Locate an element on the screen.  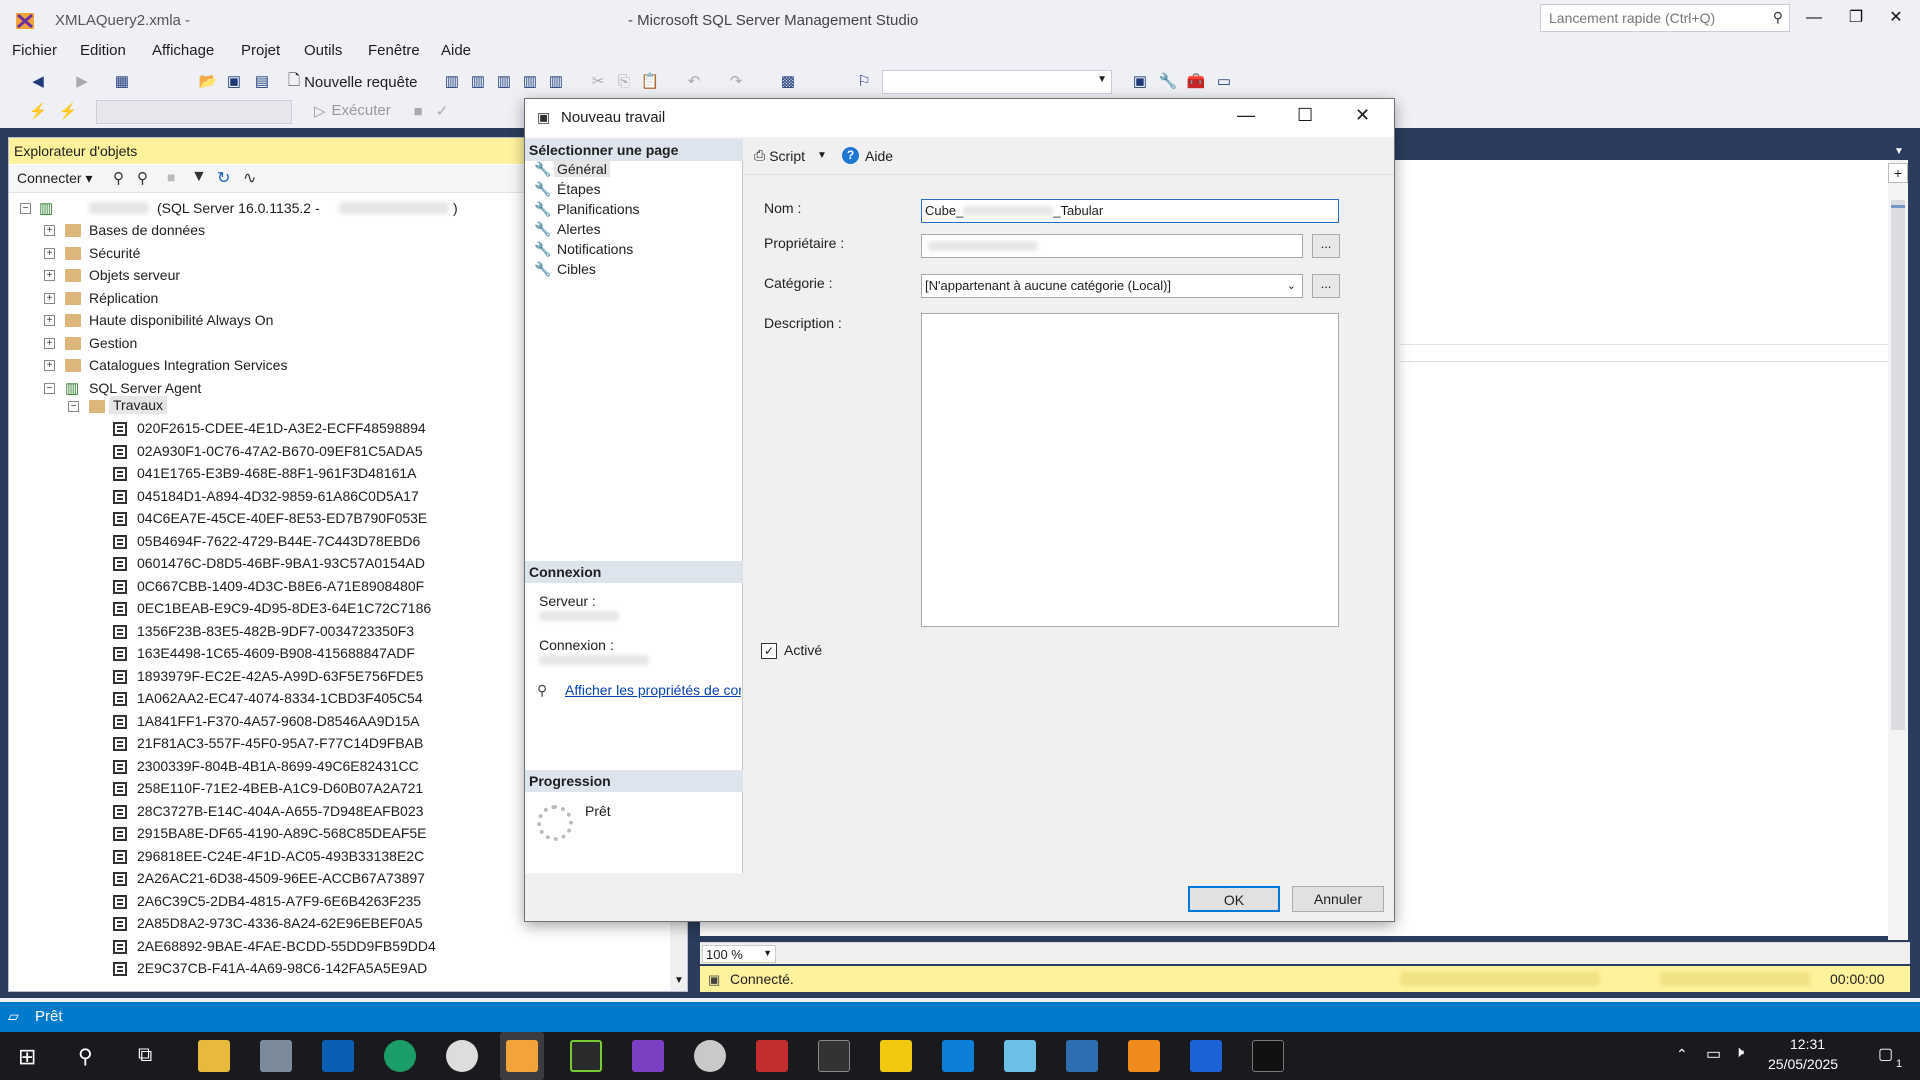
dax-query-icon: ▥ is located at coordinates (556, 82).